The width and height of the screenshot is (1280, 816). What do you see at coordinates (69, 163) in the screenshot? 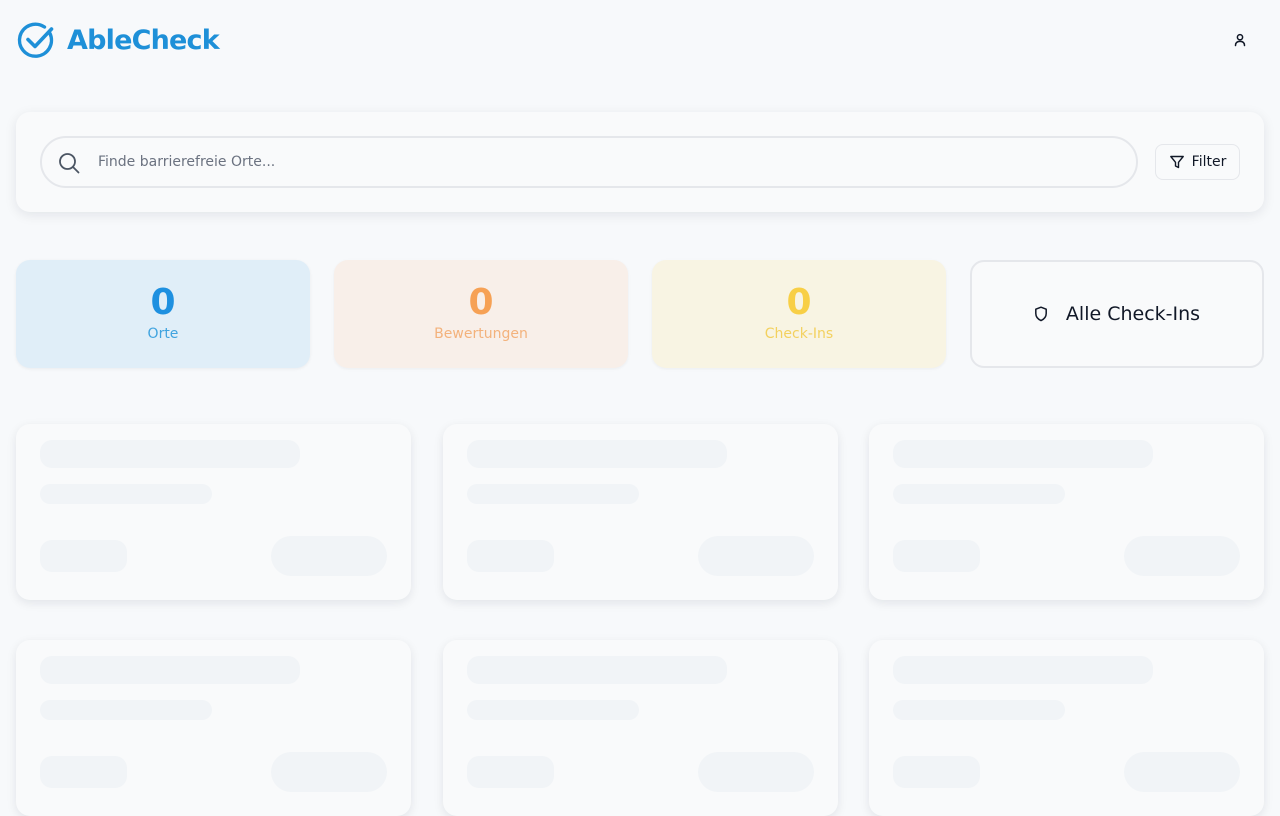
I see `search-icon` at bounding box center [69, 163].